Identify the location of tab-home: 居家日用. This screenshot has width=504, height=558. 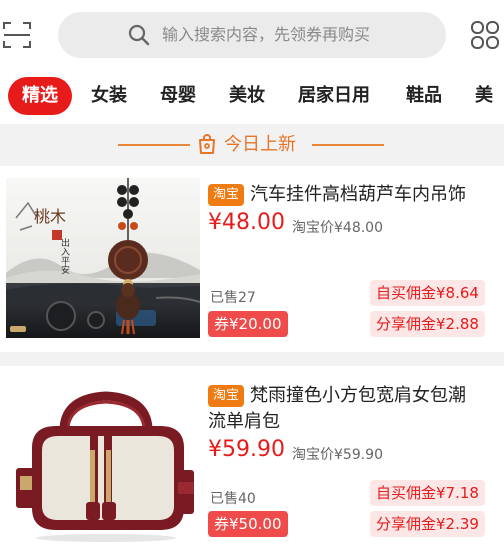
(334, 96).